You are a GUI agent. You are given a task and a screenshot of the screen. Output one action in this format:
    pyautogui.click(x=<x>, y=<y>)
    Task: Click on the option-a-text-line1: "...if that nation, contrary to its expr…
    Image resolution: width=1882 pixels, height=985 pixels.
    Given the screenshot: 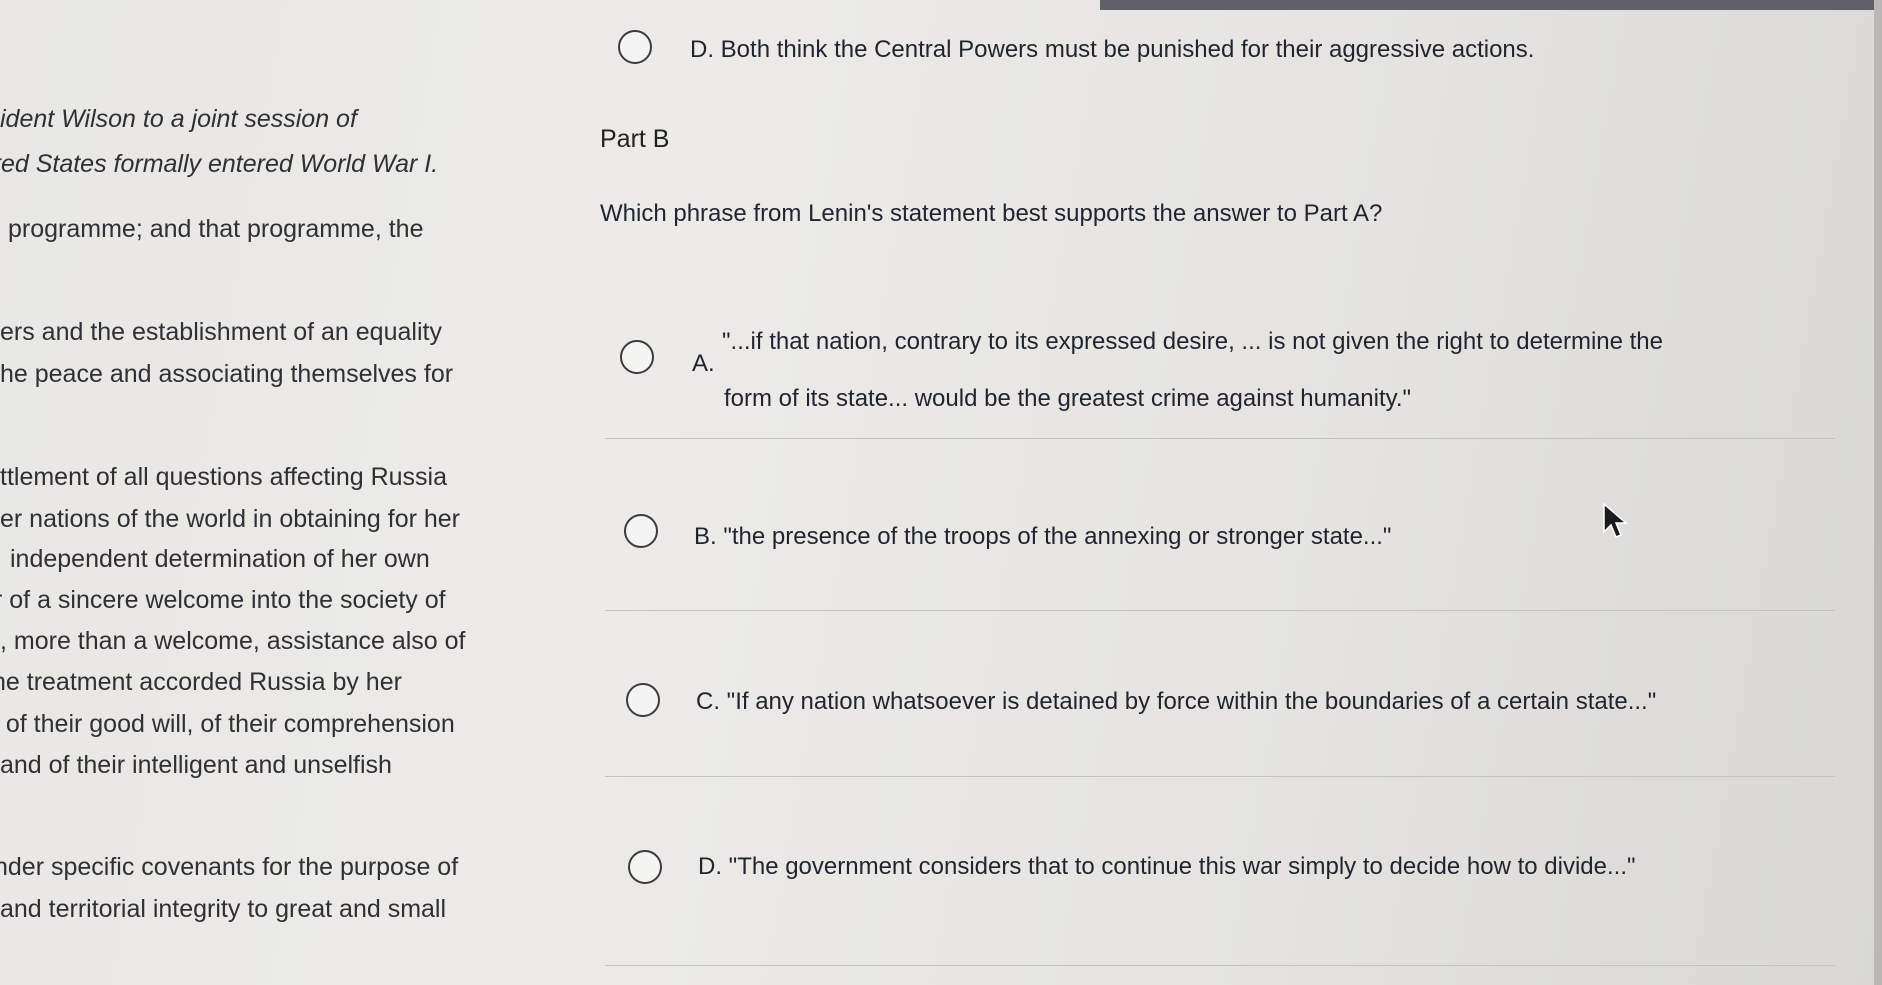 What is the action you would take?
    pyautogui.click(x=1192, y=342)
    